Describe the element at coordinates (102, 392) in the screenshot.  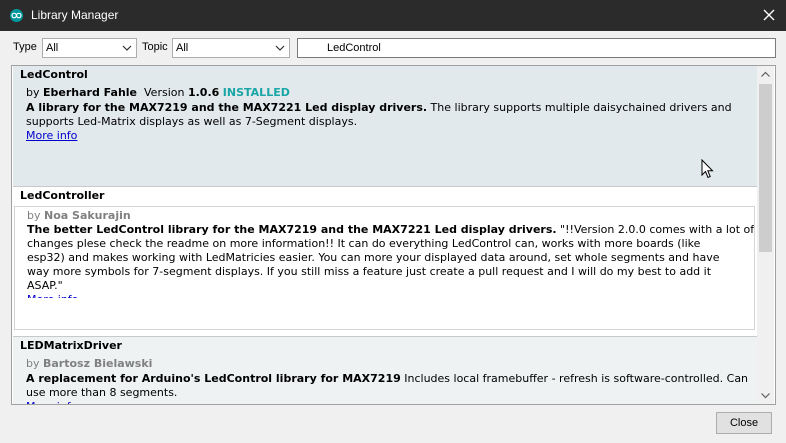
I see `description-text: use more than 8 segments.` at that location.